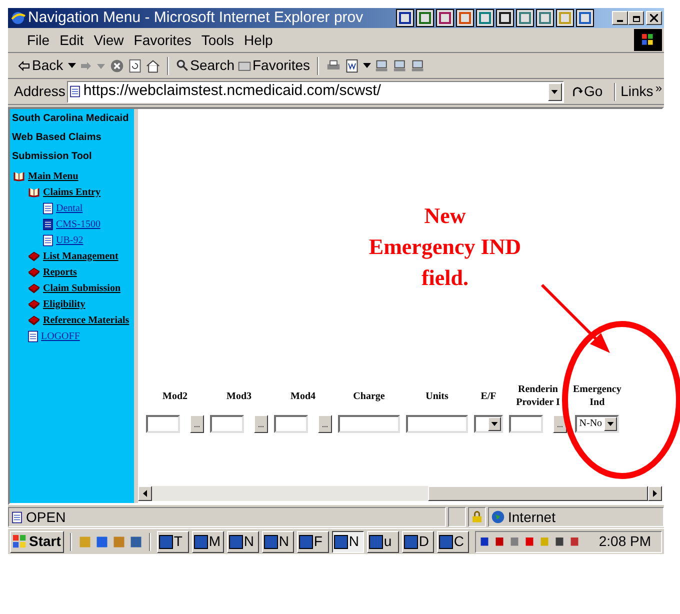 The width and height of the screenshot is (680, 614). I want to click on address-field: https://webclaimstest.ncmedicaid.com/scwst/, so click(315, 91).